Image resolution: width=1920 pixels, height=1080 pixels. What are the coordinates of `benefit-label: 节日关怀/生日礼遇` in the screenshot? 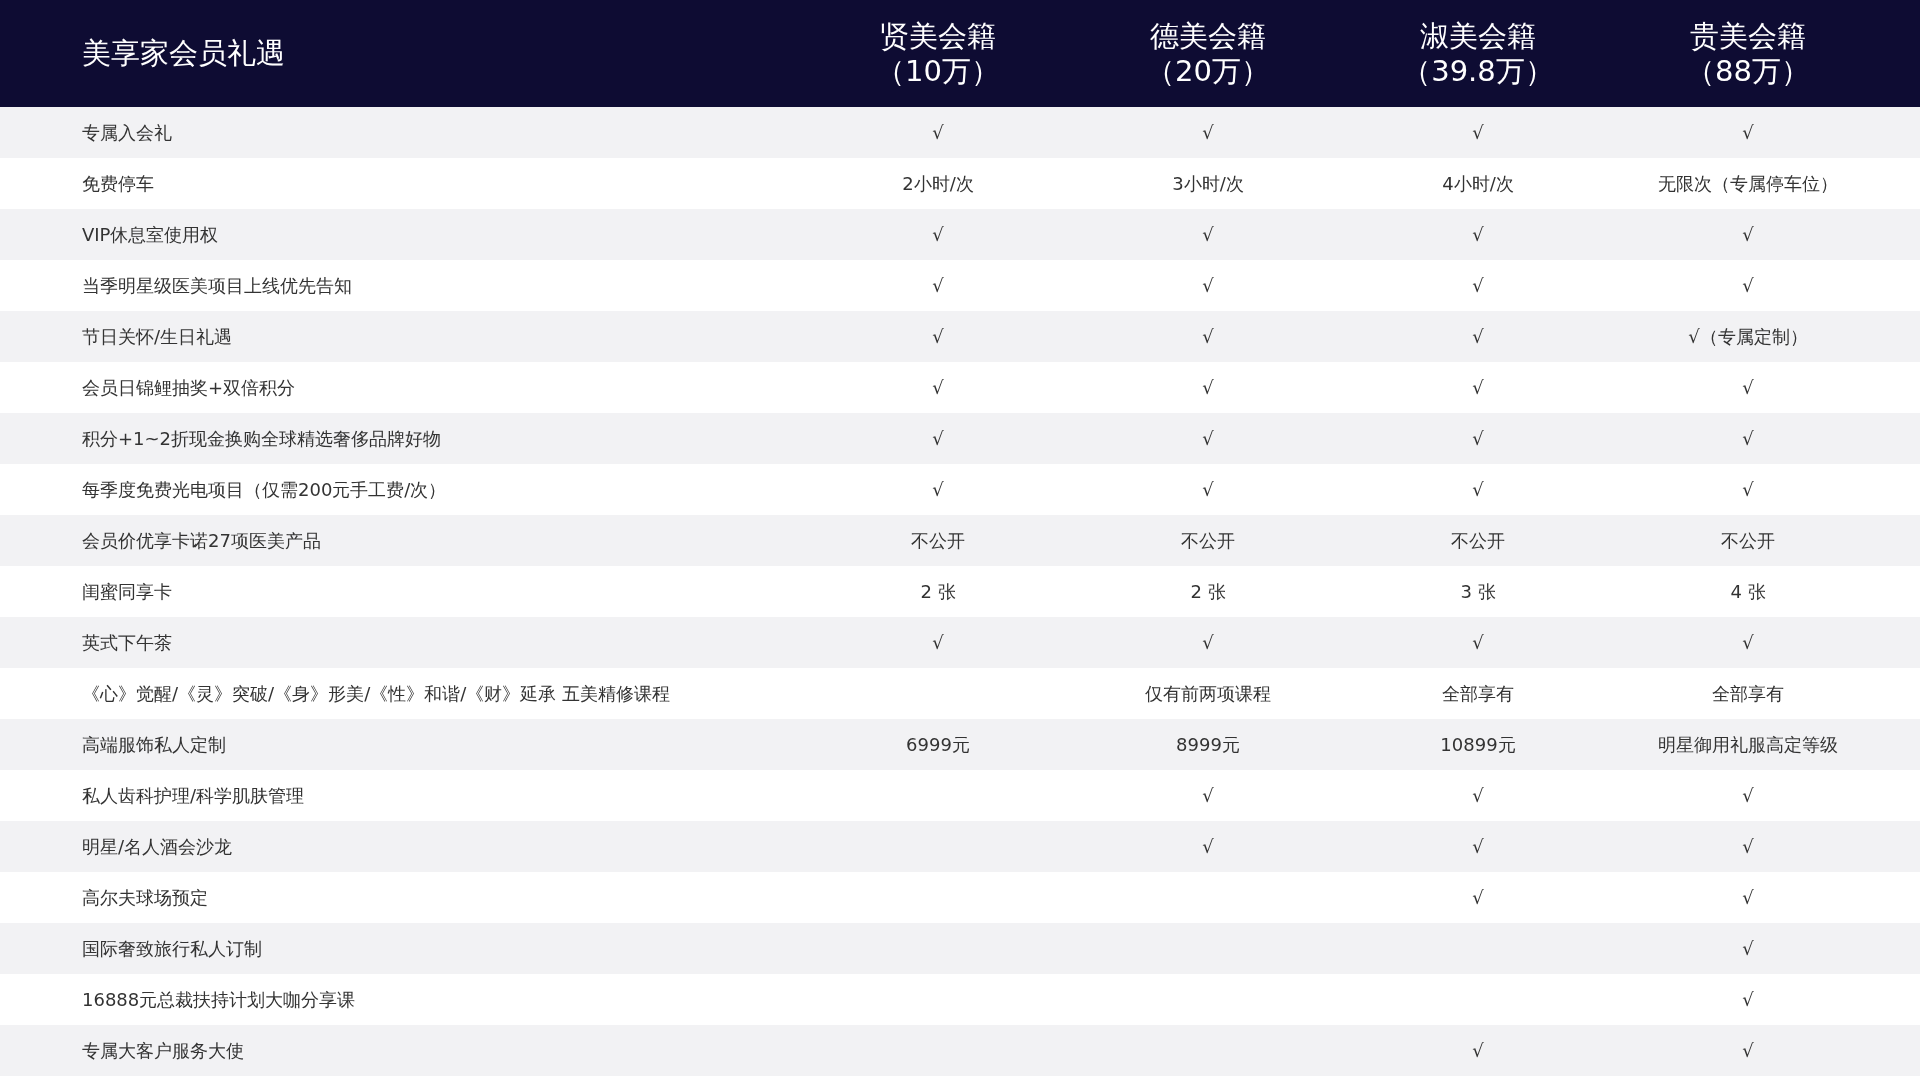 It's located at (157, 336).